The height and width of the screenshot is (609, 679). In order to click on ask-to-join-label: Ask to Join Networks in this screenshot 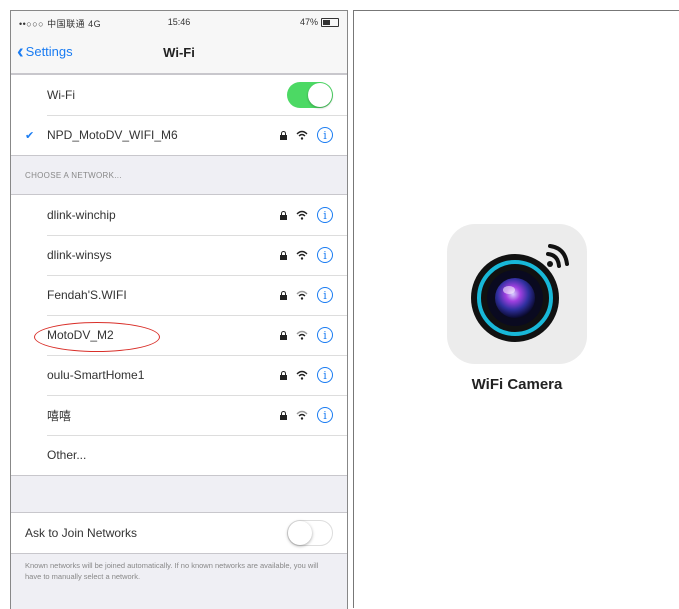, I will do `click(81, 533)`.